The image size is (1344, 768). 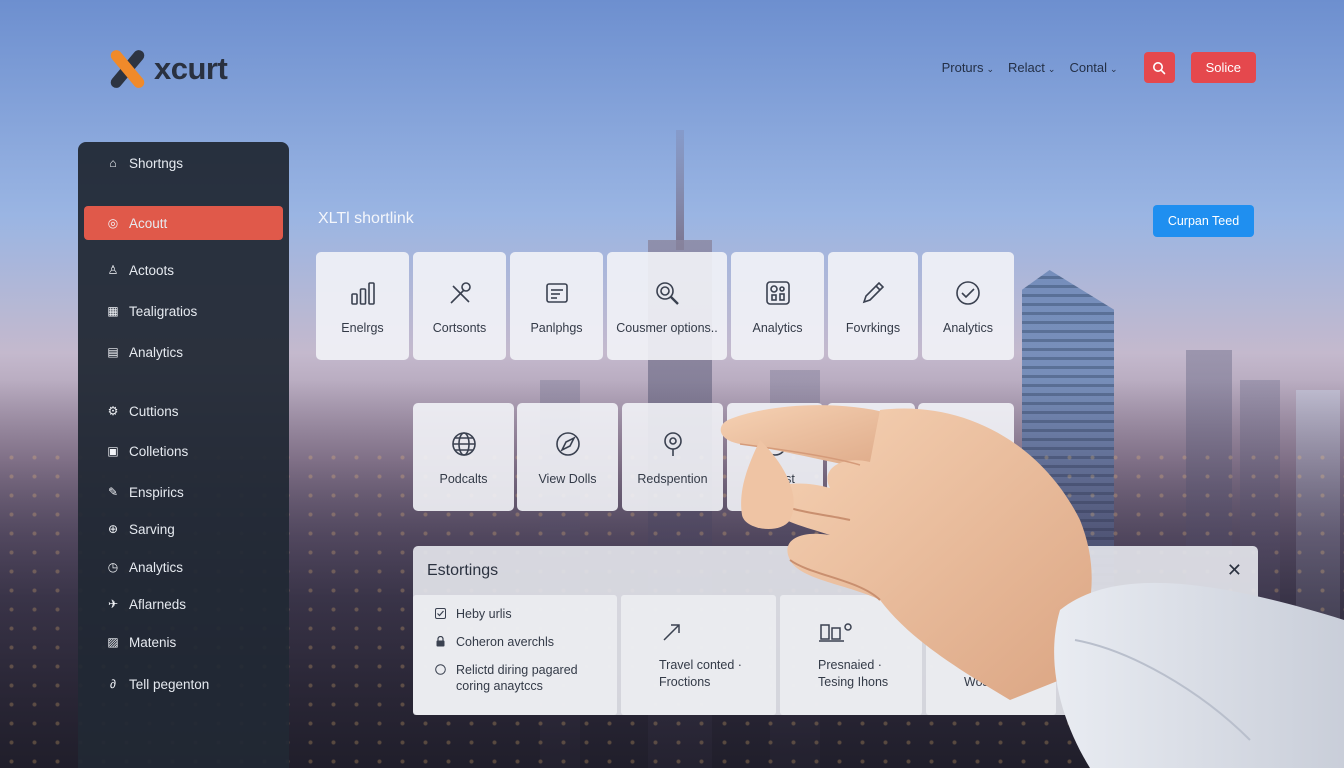 I want to click on panel-card-travel: Travel conted · Froctions, so click(x=698, y=655).